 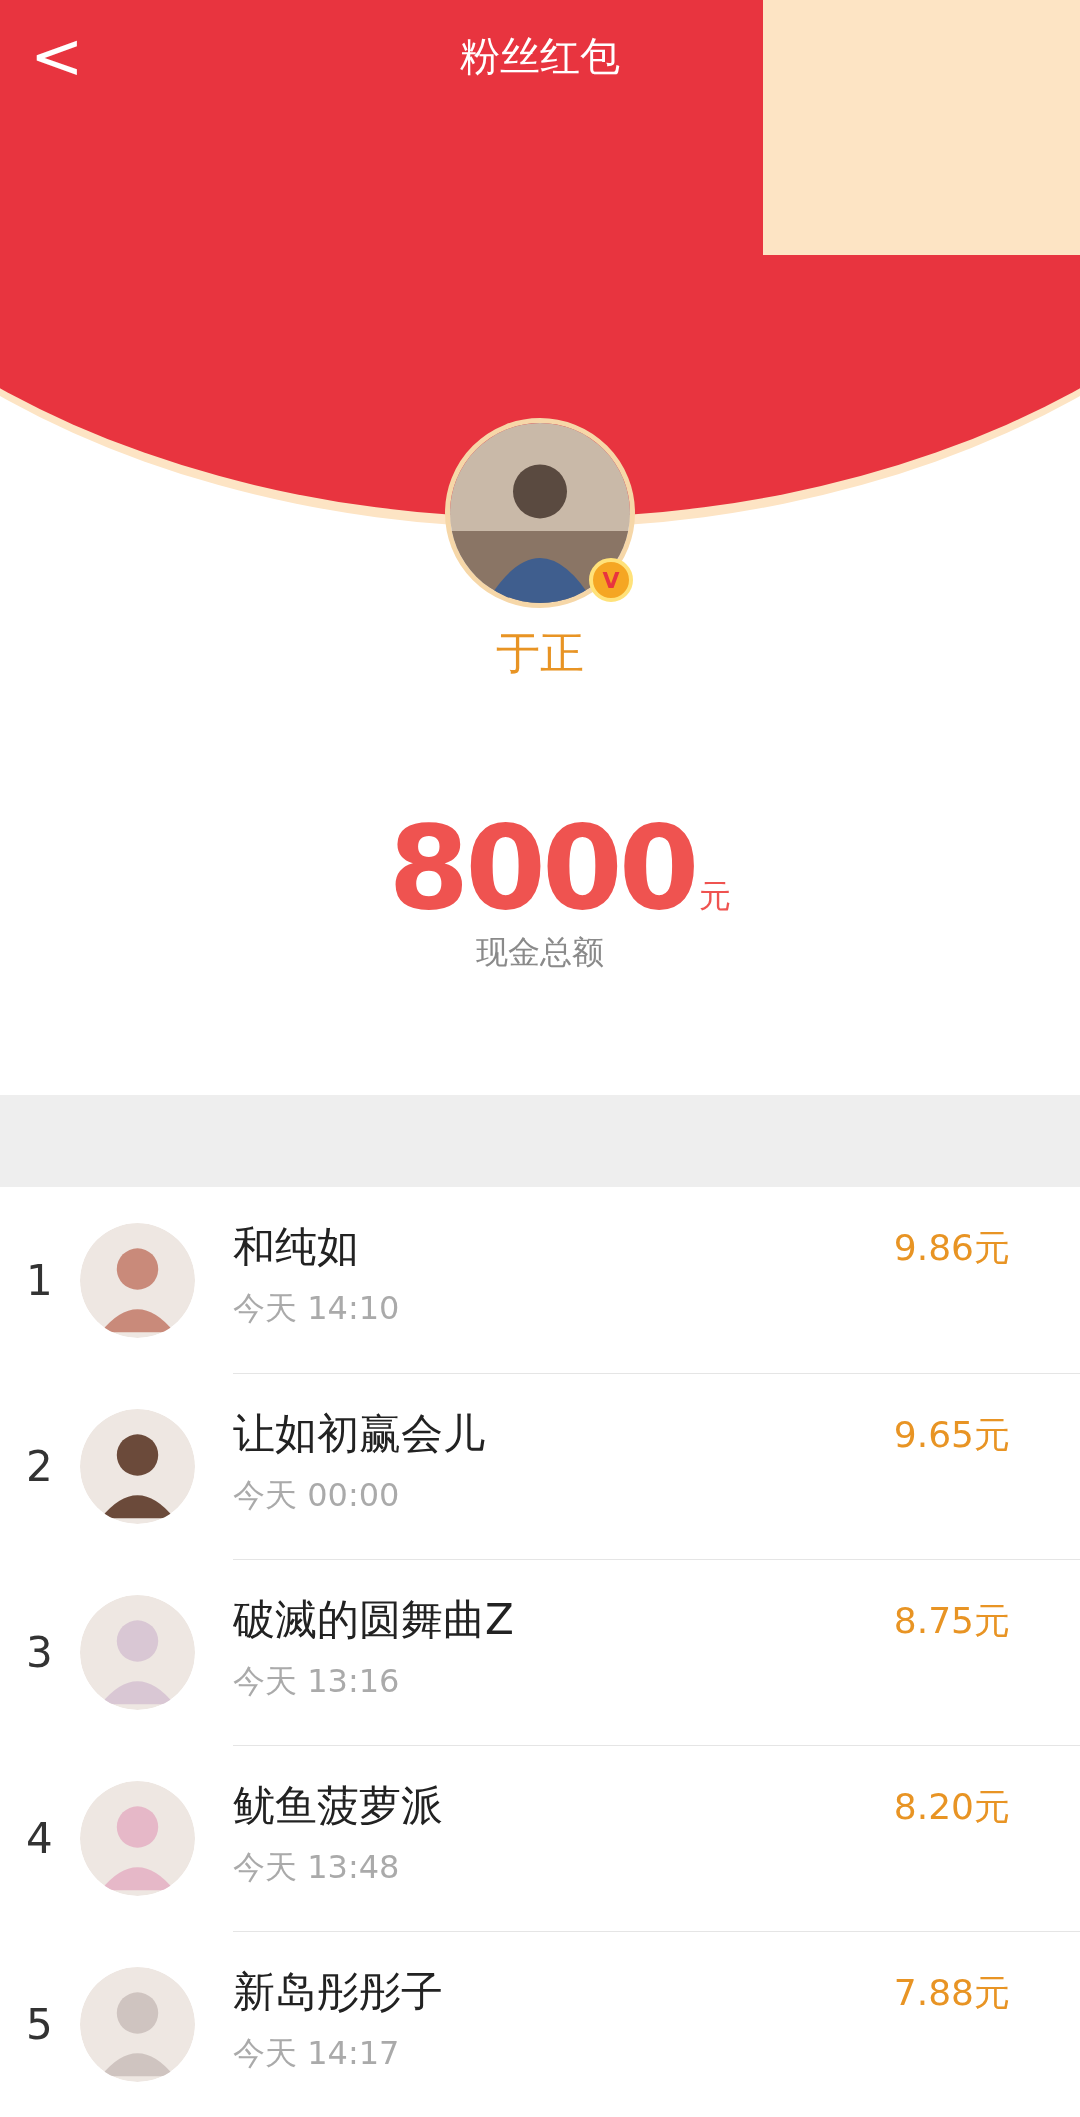 I want to click on rank-number: 5, so click(x=39, y=2024).